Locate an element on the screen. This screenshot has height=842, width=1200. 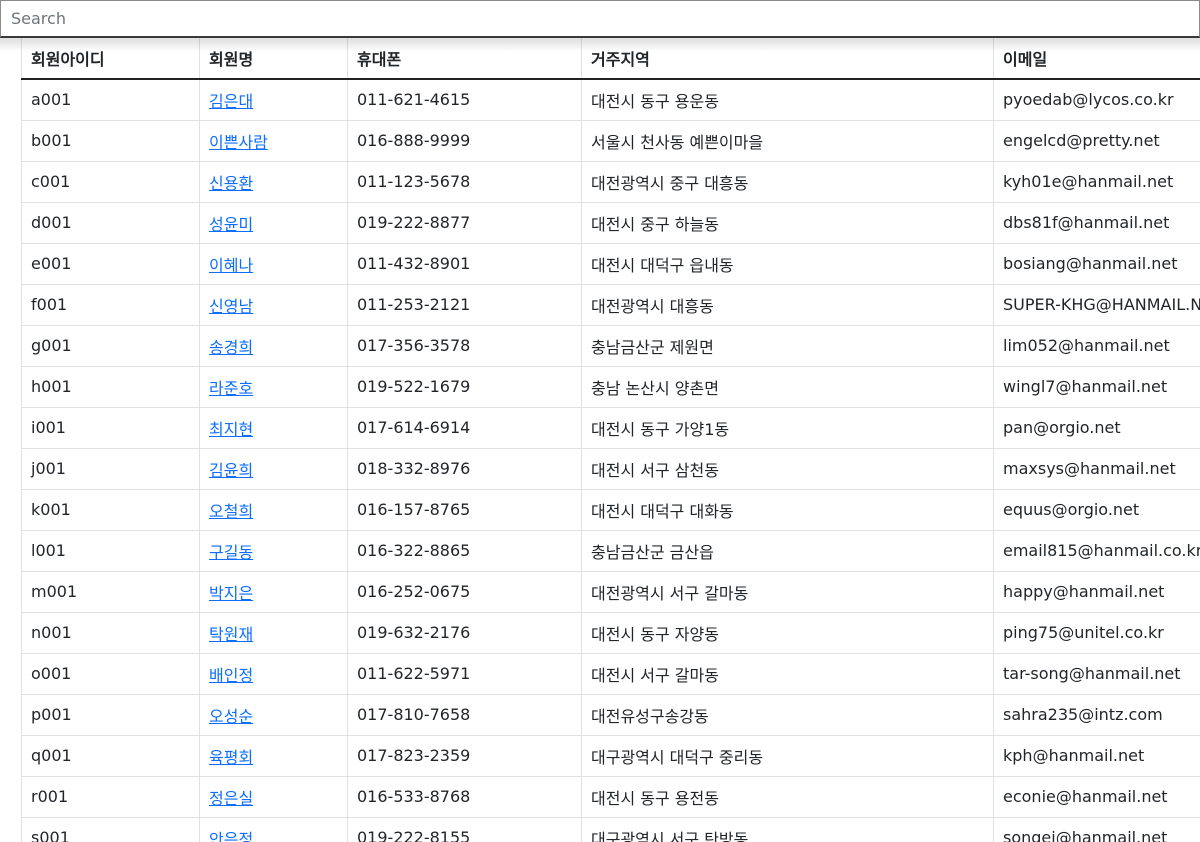
member-name-cell: 김윤희 is located at coordinates (273, 468).